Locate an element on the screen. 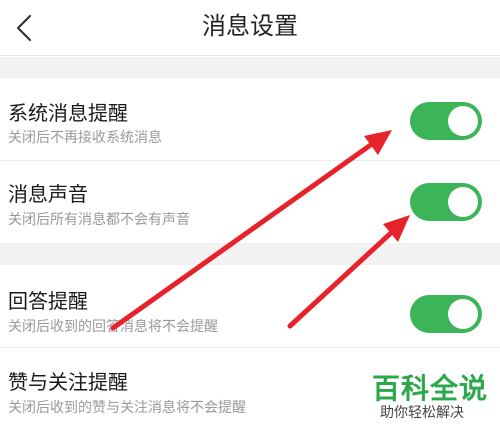  system-notify-toggle is located at coordinates (446, 121).